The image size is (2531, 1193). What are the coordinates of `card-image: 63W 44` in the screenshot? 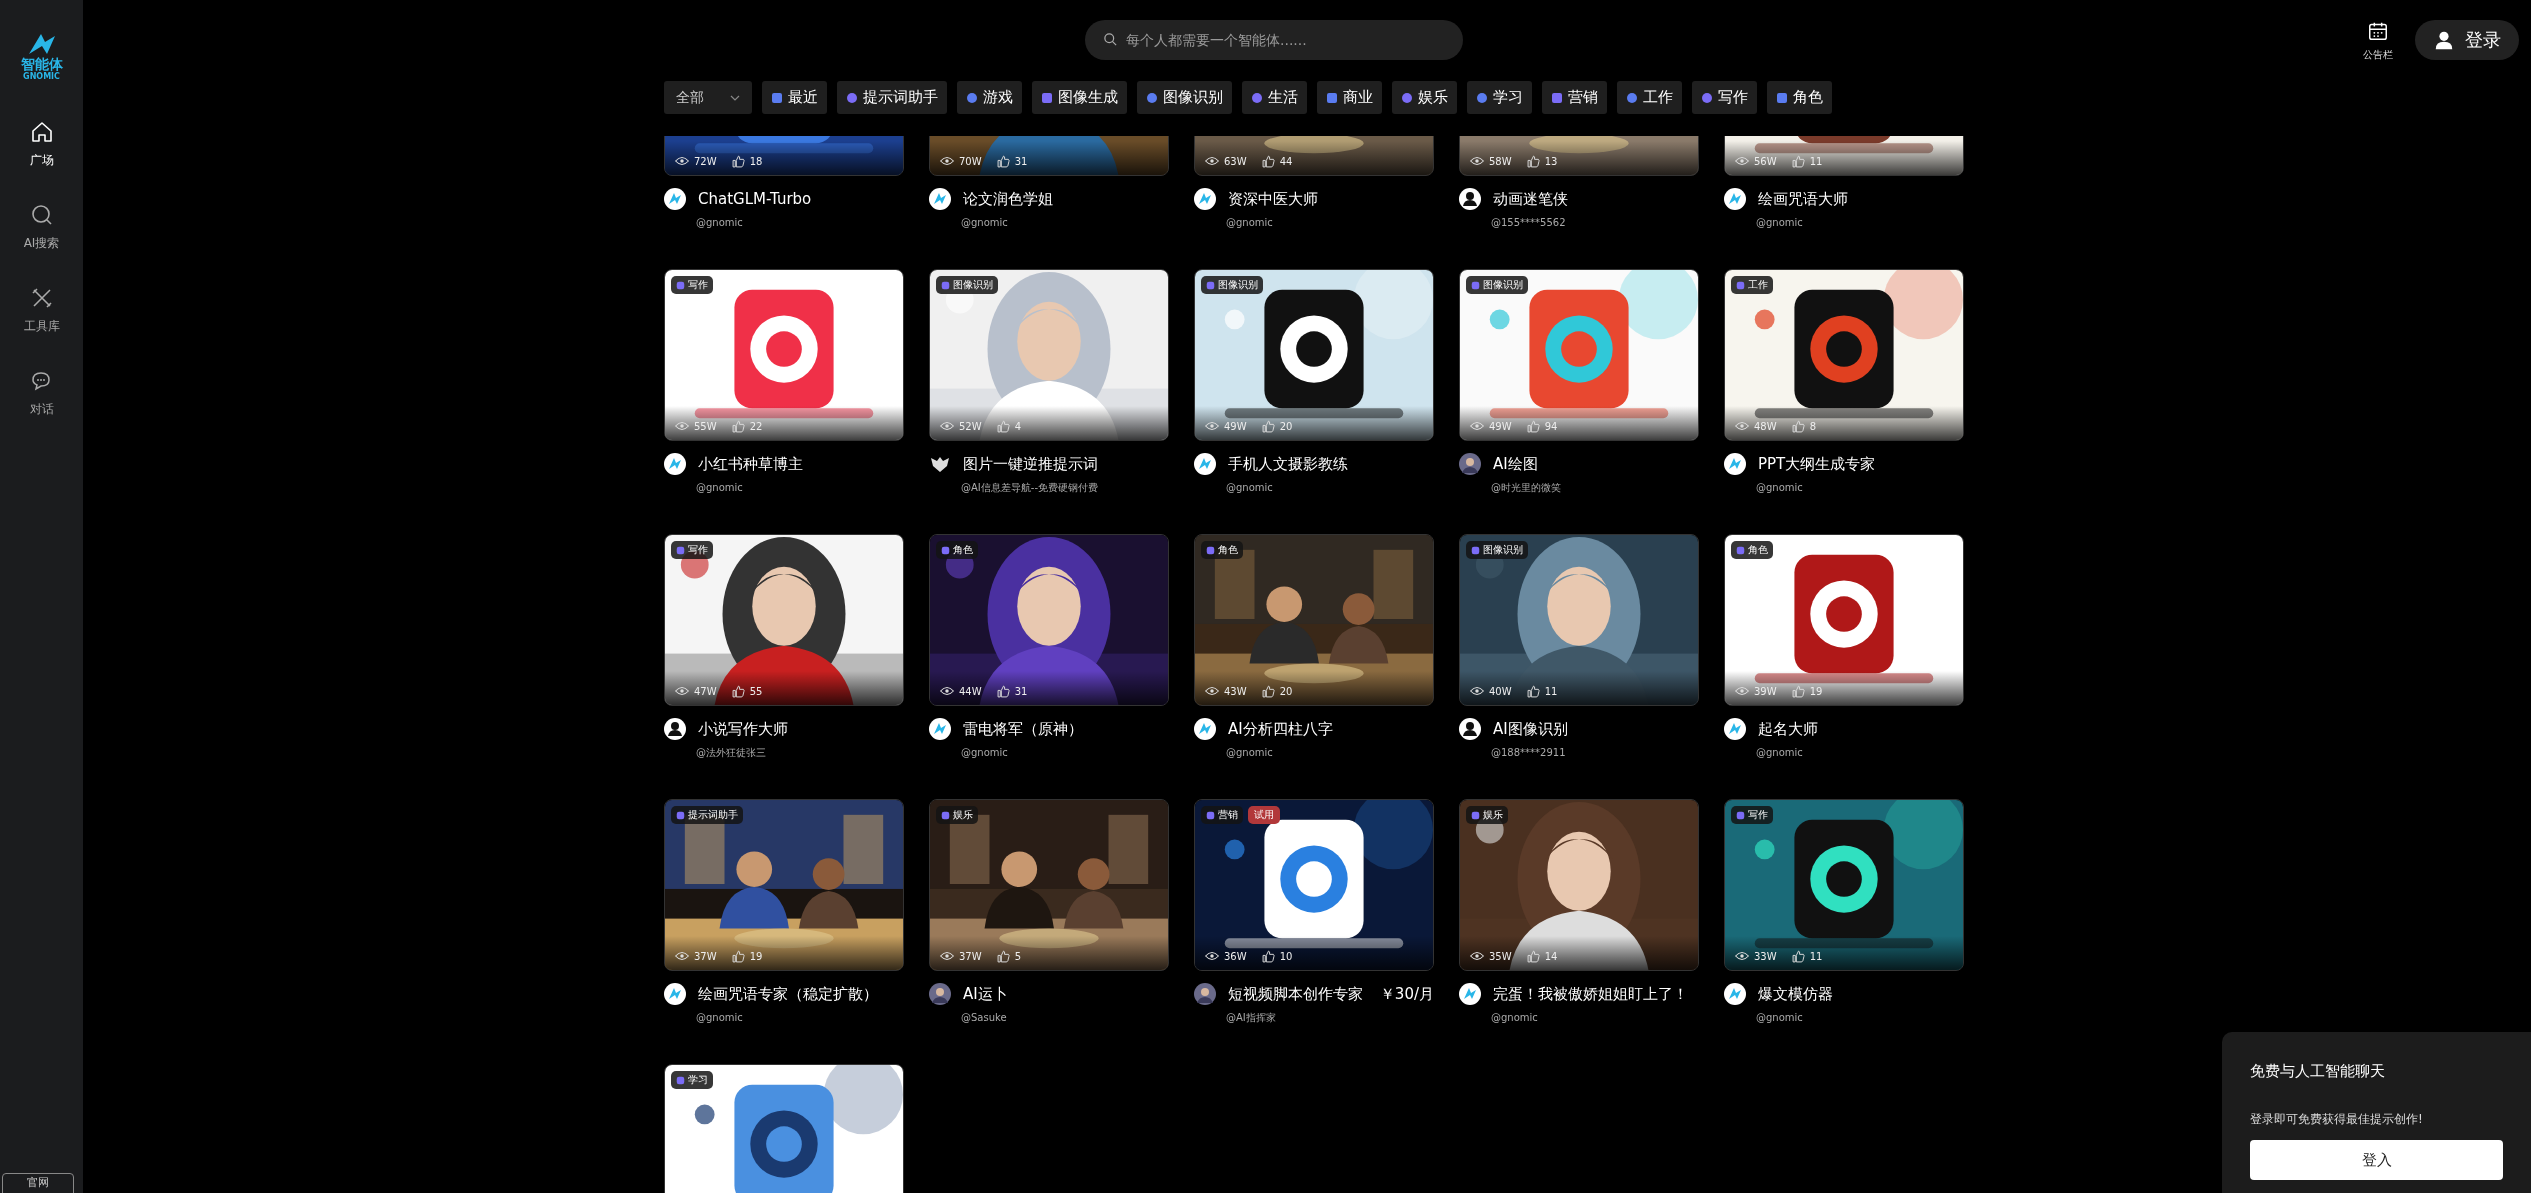 It's located at (1314, 156).